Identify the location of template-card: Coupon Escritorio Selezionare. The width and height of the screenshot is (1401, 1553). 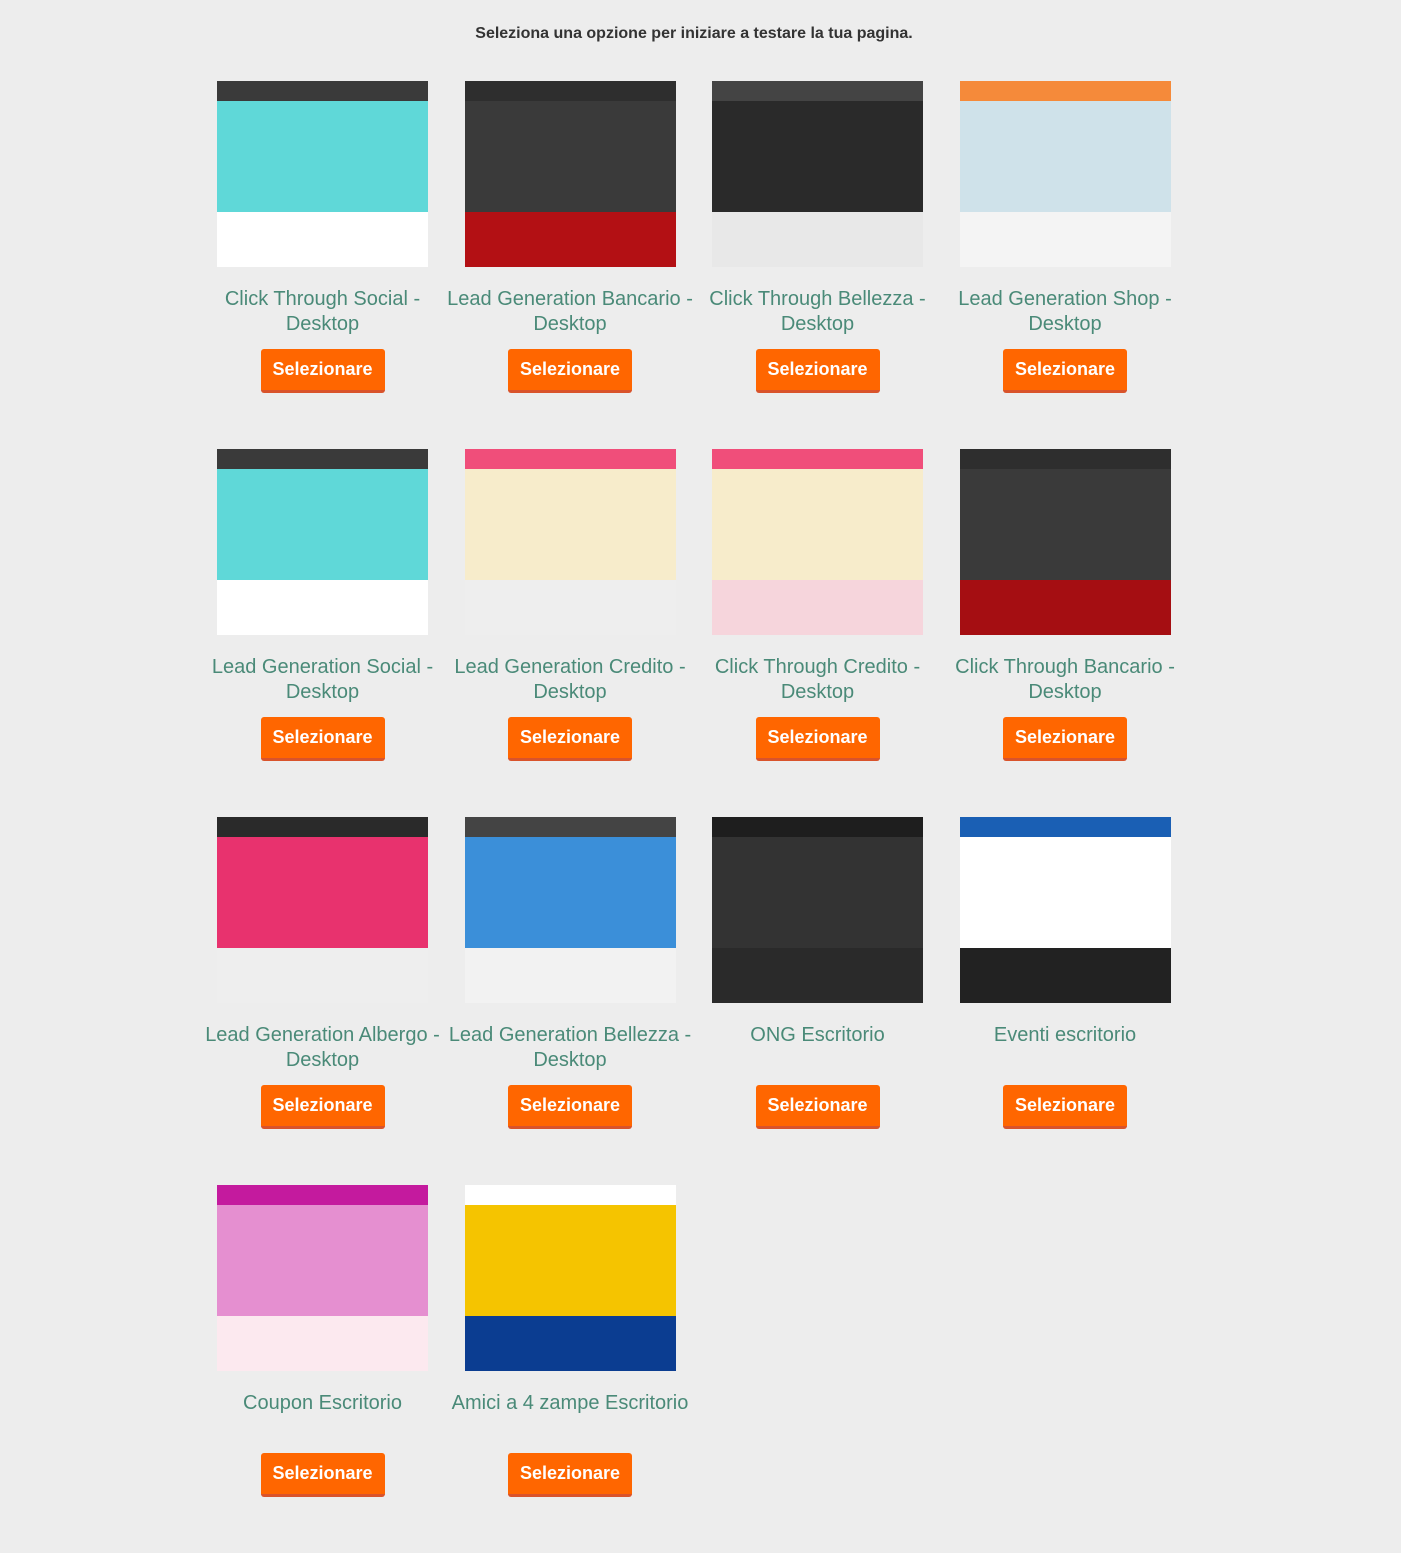
(322, 1369).